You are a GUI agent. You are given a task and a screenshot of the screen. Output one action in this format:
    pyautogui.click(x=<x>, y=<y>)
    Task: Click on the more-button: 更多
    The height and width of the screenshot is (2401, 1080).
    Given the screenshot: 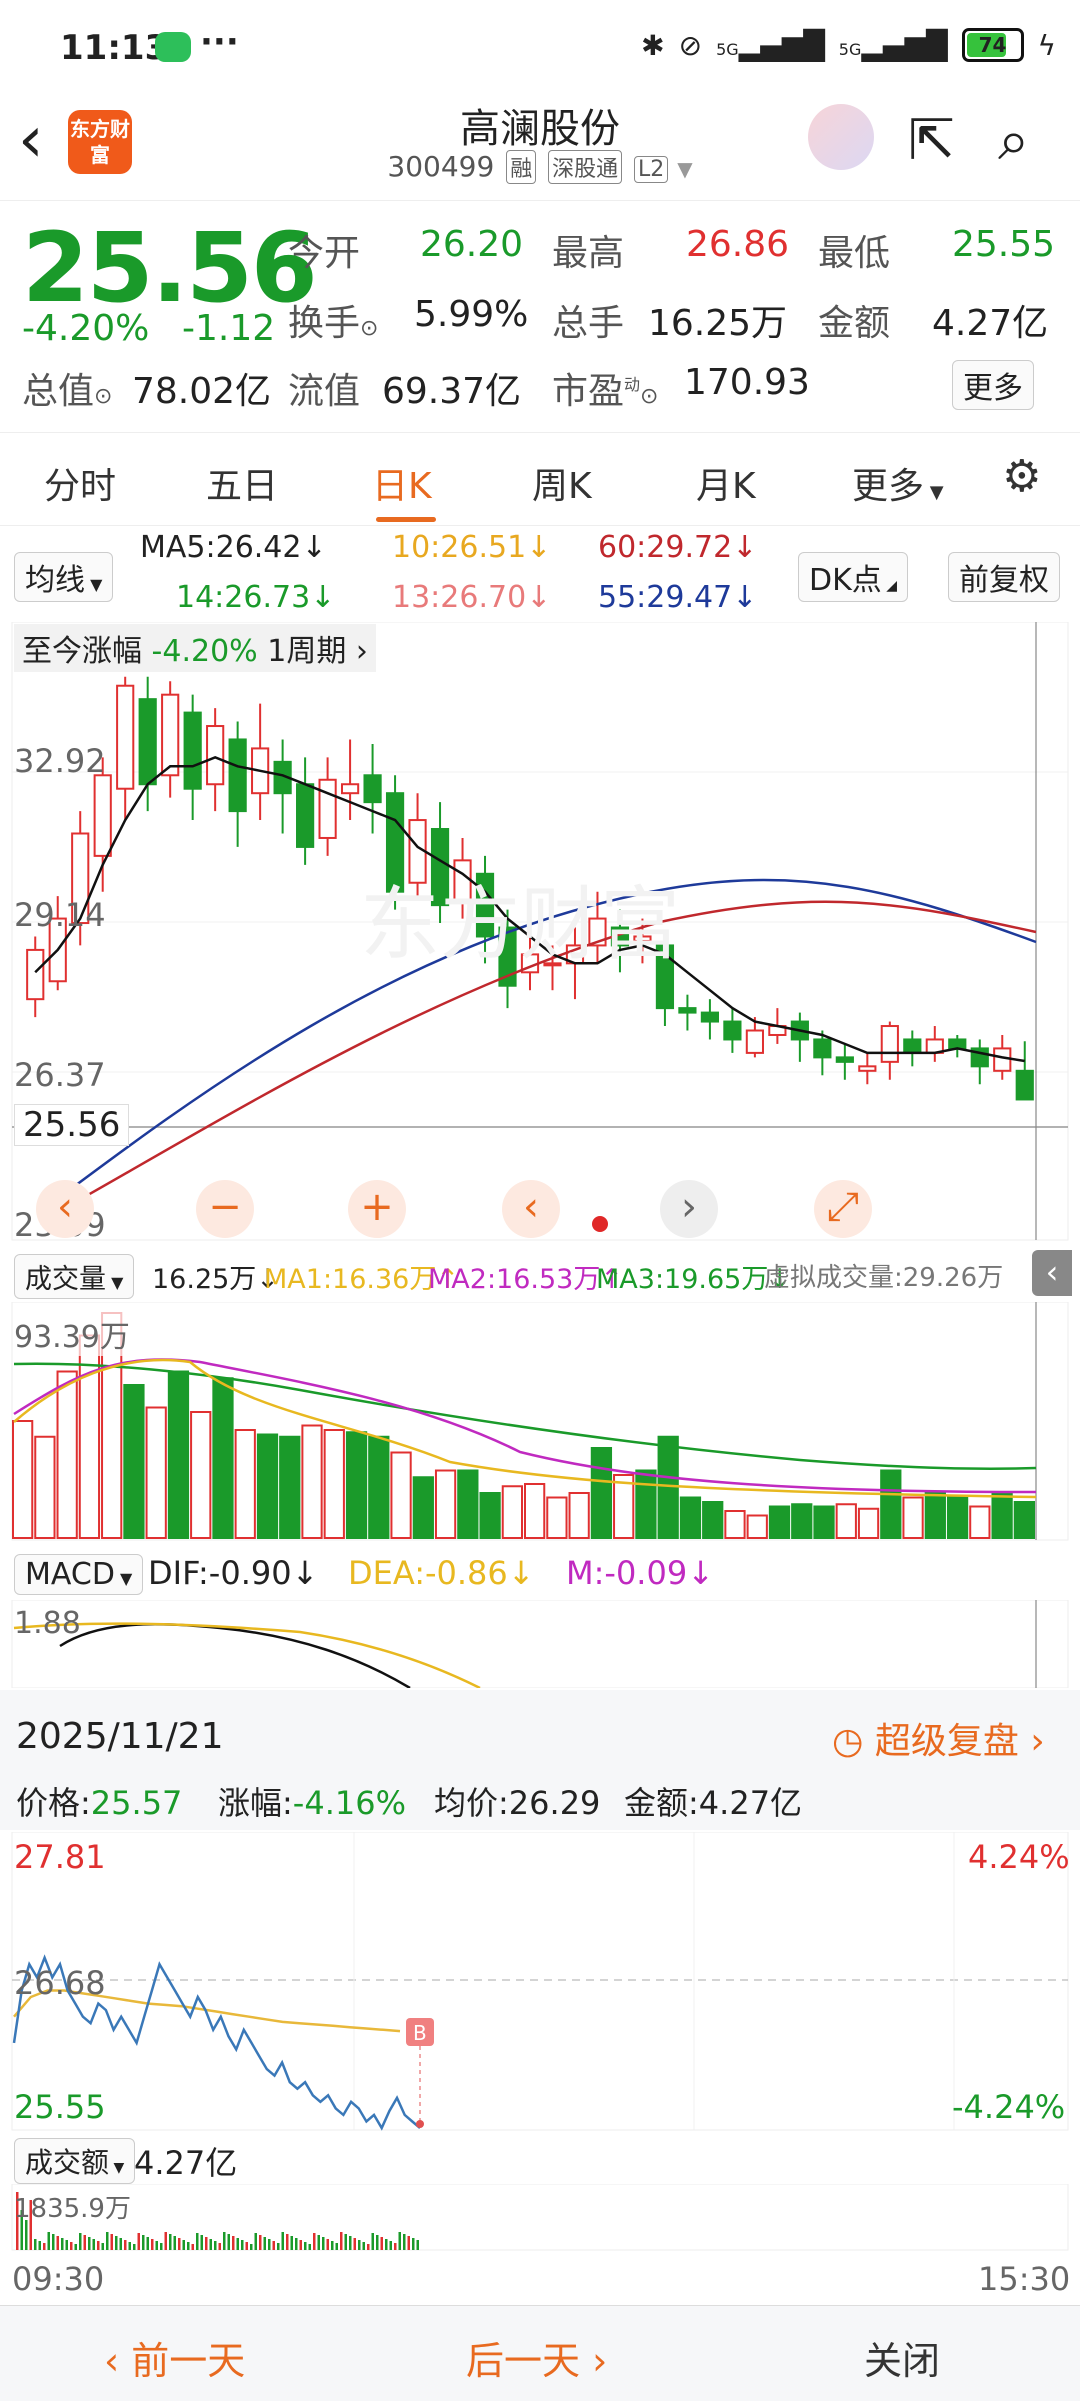 What is the action you would take?
    pyautogui.click(x=993, y=385)
    